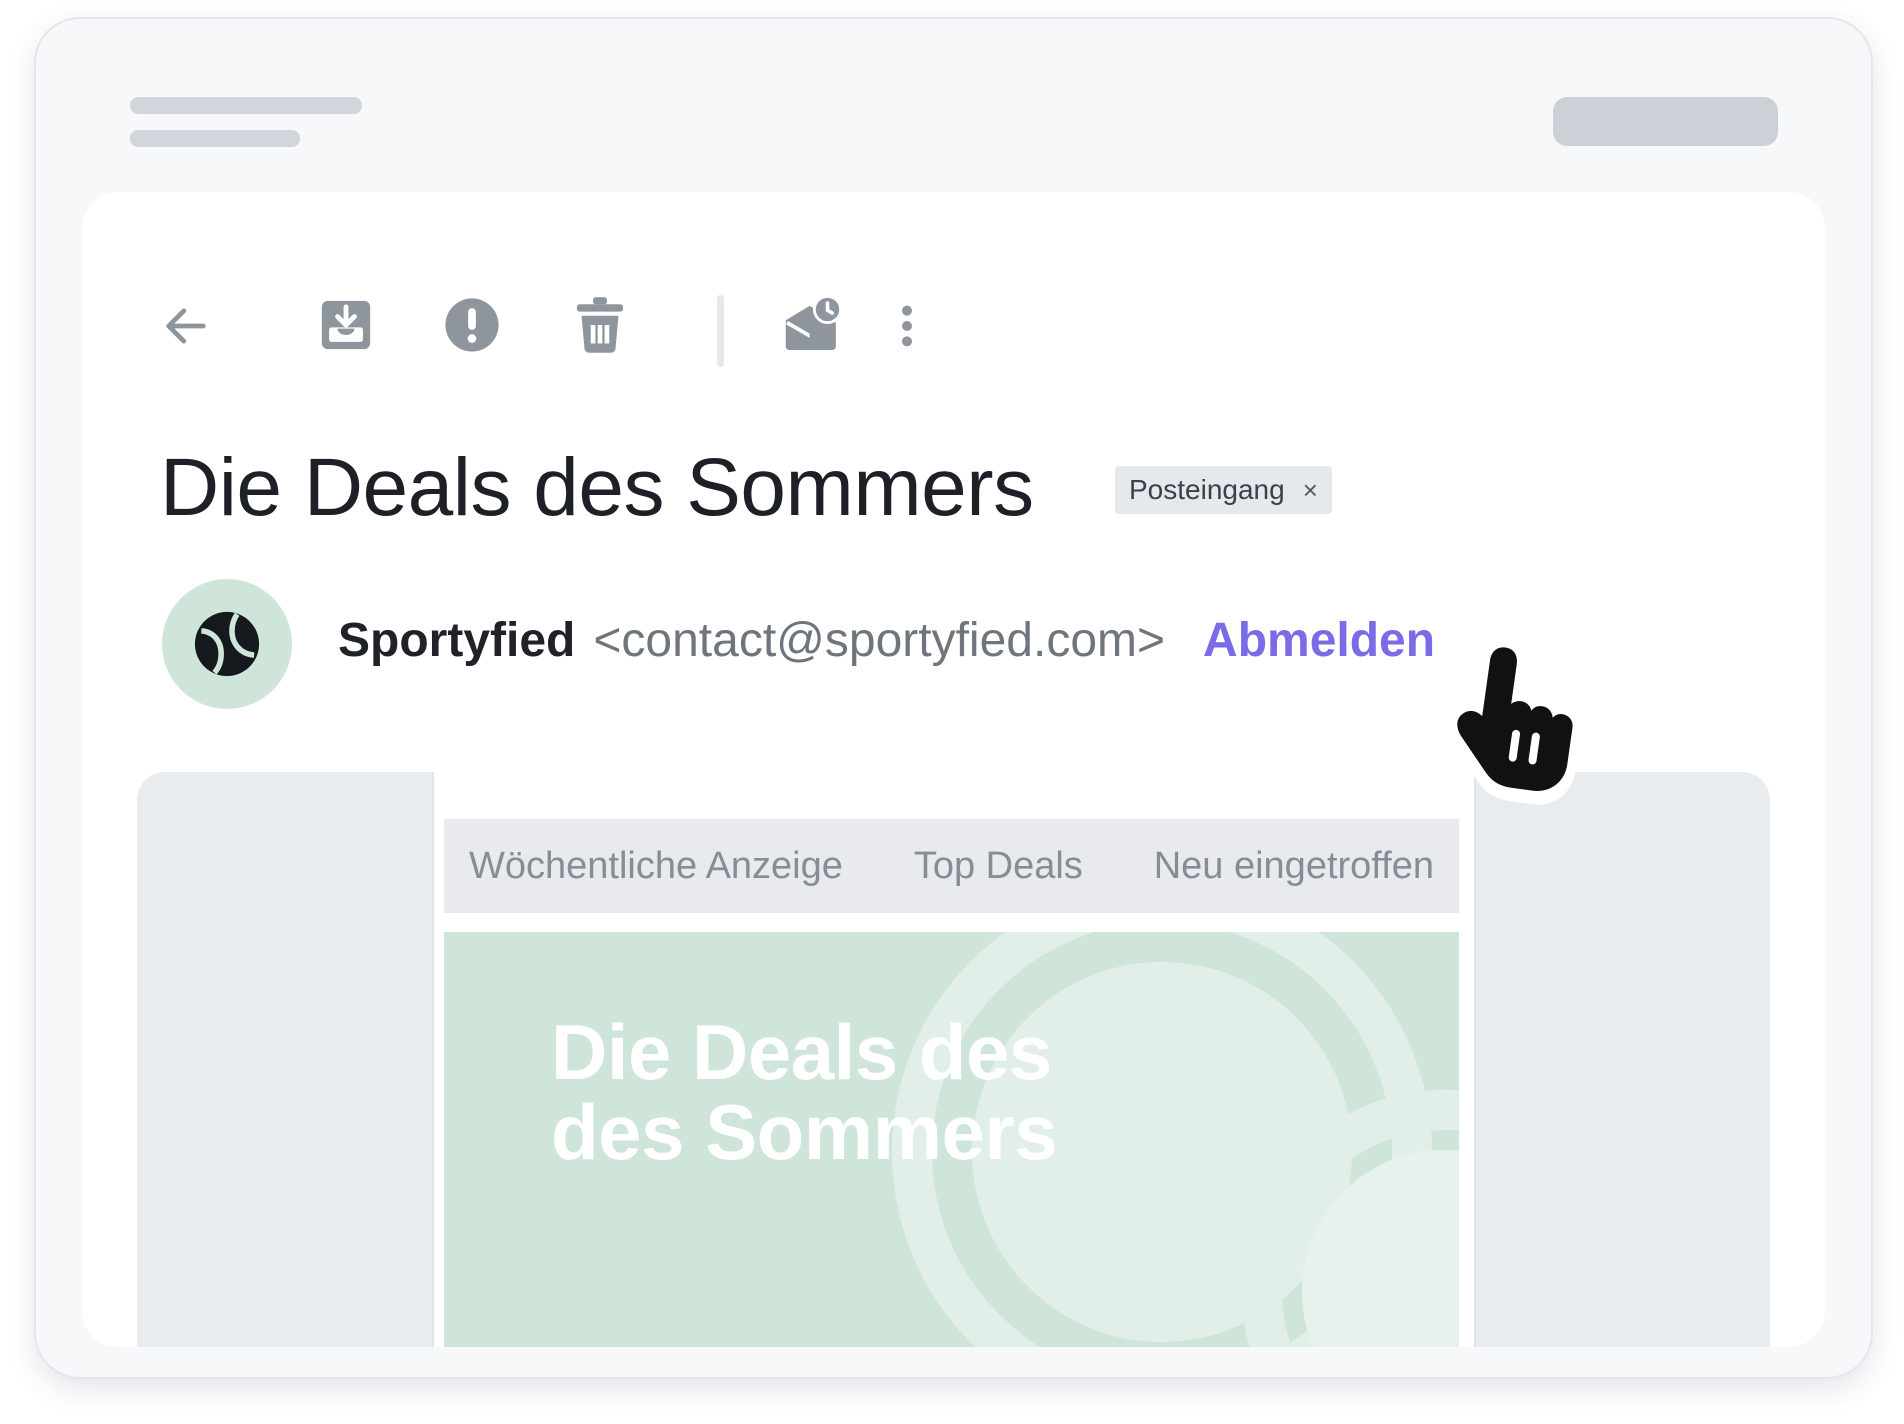 The width and height of the screenshot is (1904, 1424). Describe the element at coordinates (814, 322) in the screenshot. I see `snooze-icon` at that location.